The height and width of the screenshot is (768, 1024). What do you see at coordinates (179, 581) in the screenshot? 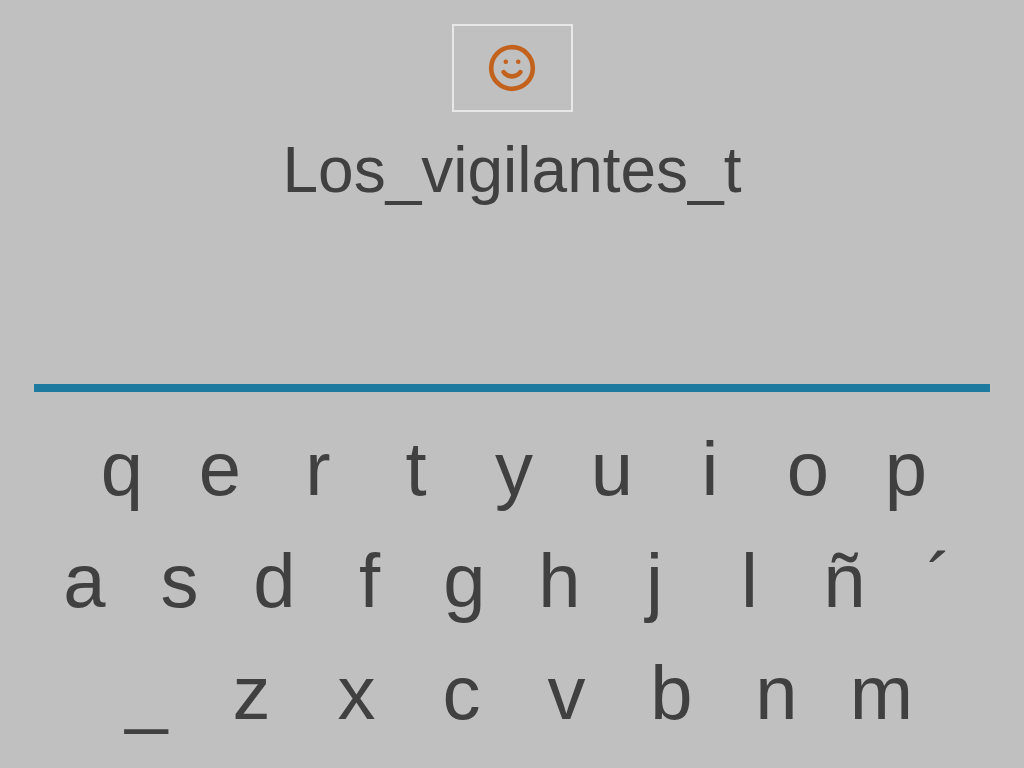
I see `letter-key: s` at bounding box center [179, 581].